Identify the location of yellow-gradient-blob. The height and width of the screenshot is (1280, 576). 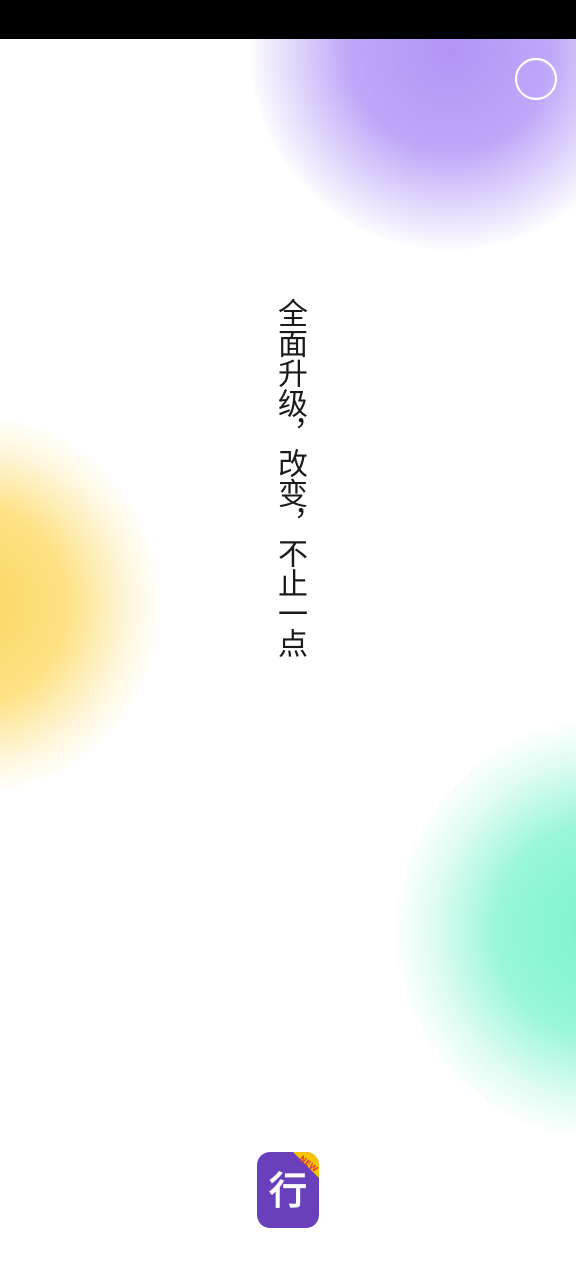
(80, 605).